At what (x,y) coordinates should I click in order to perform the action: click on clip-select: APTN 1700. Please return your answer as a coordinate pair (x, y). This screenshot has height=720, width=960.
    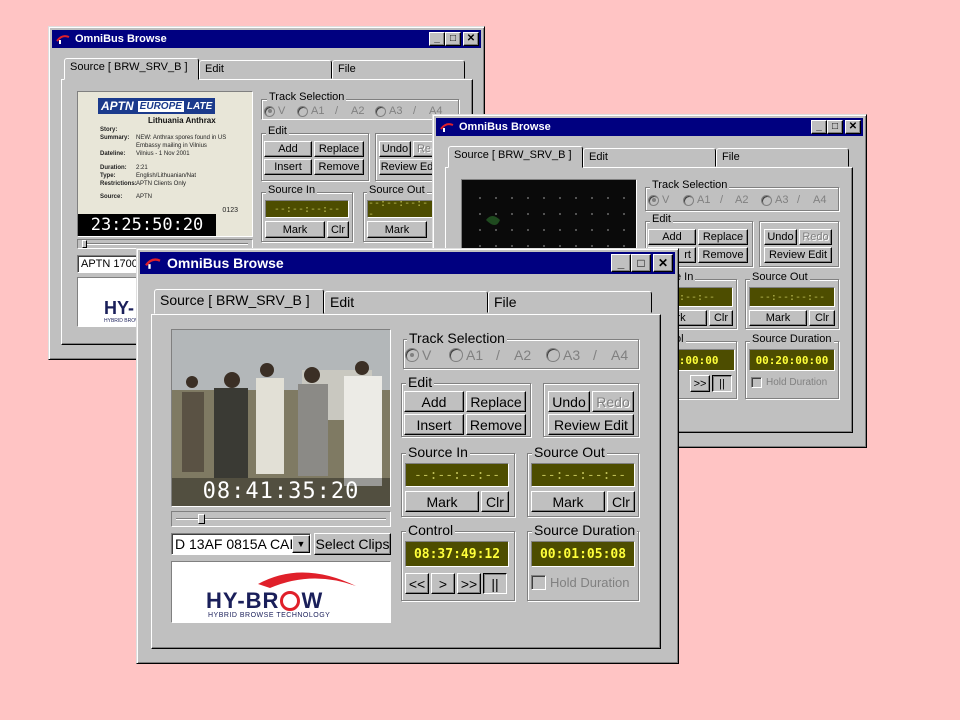
    Looking at the image, I should click on (110, 264).